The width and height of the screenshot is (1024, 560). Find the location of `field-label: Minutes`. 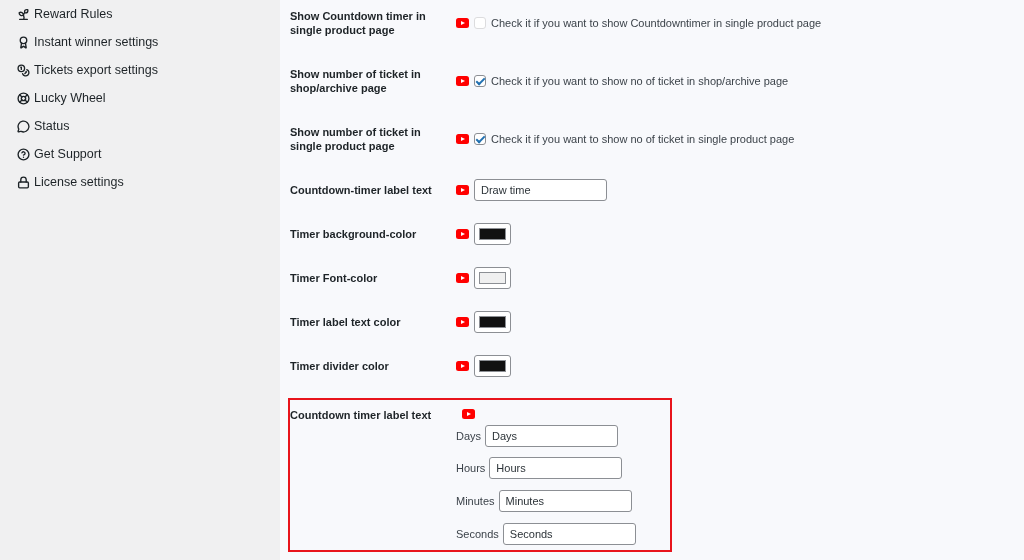

field-label: Minutes is located at coordinates (475, 501).